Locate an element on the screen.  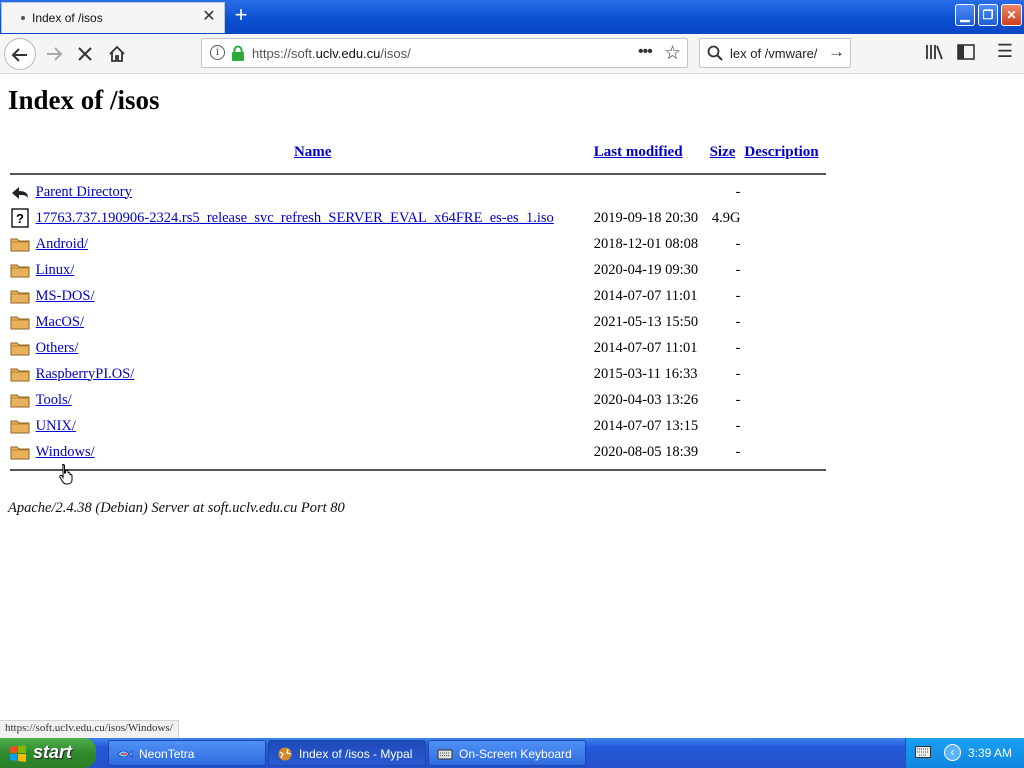
row-name-cell: Parent Directory is located at coordinates (313, 192).